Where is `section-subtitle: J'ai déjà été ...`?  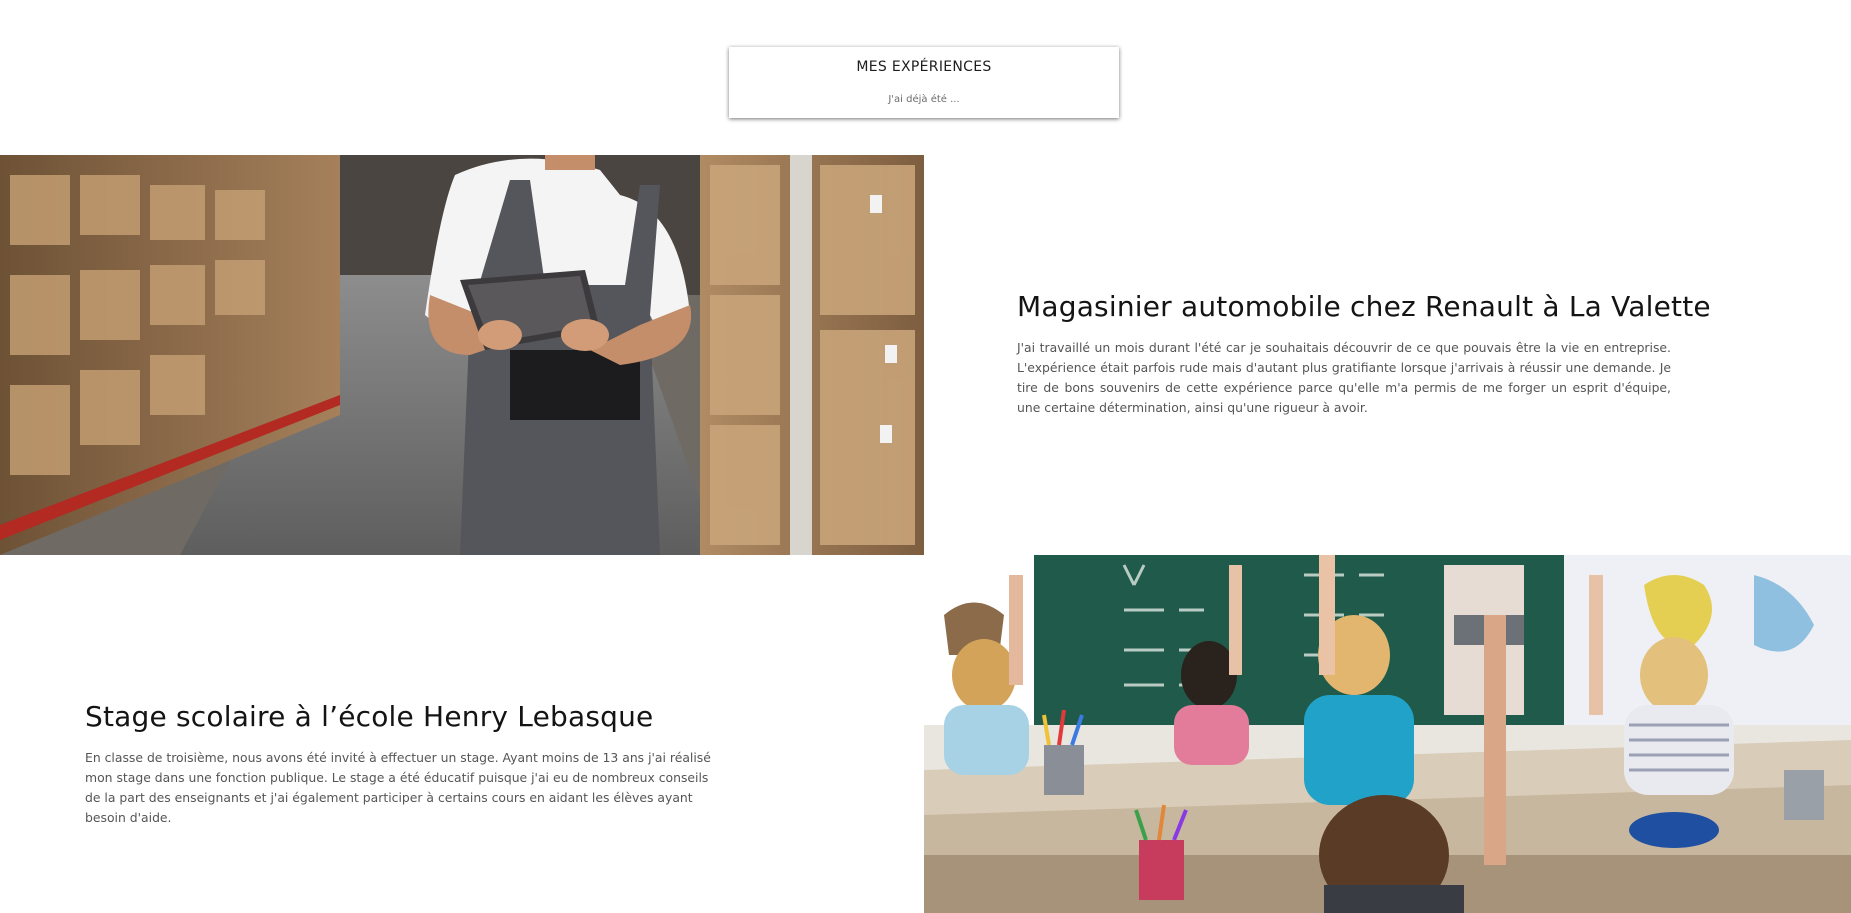 section-subtitle: J'ai déjà été ... is located at coordinates (924, 99).